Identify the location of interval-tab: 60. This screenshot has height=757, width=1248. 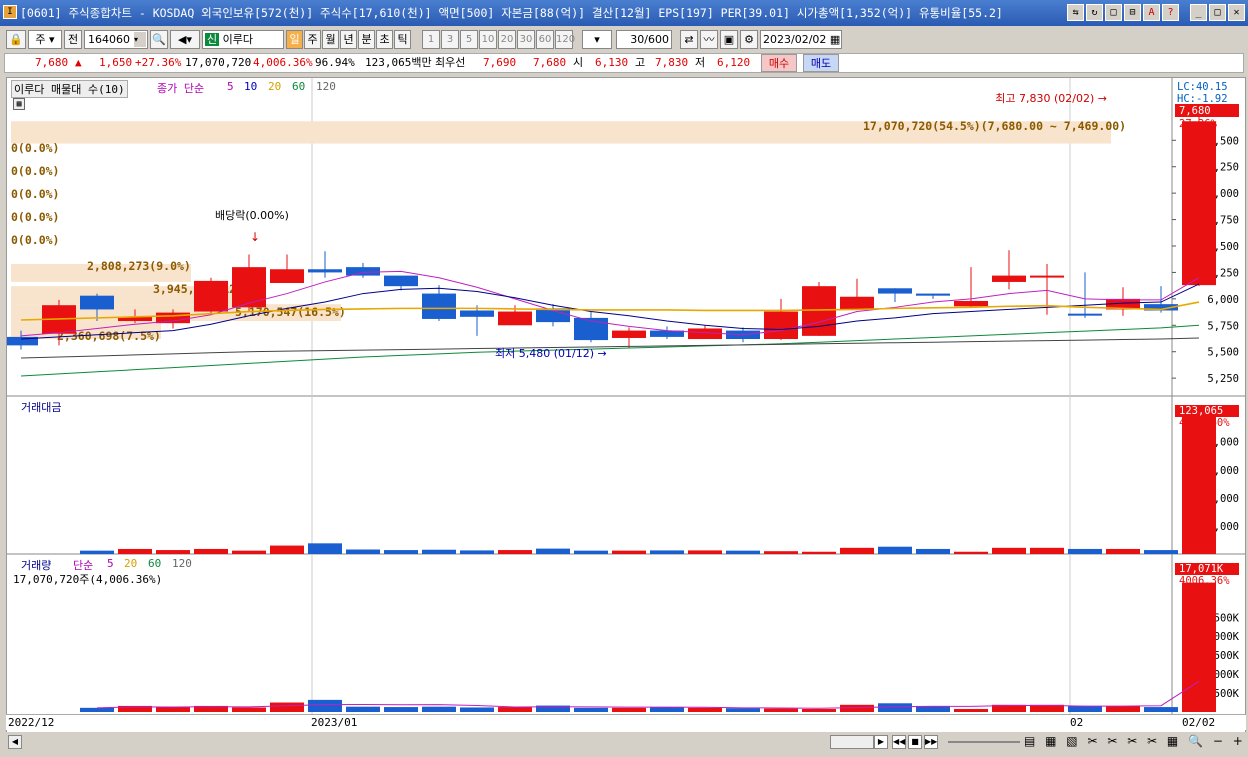
(545, 39).